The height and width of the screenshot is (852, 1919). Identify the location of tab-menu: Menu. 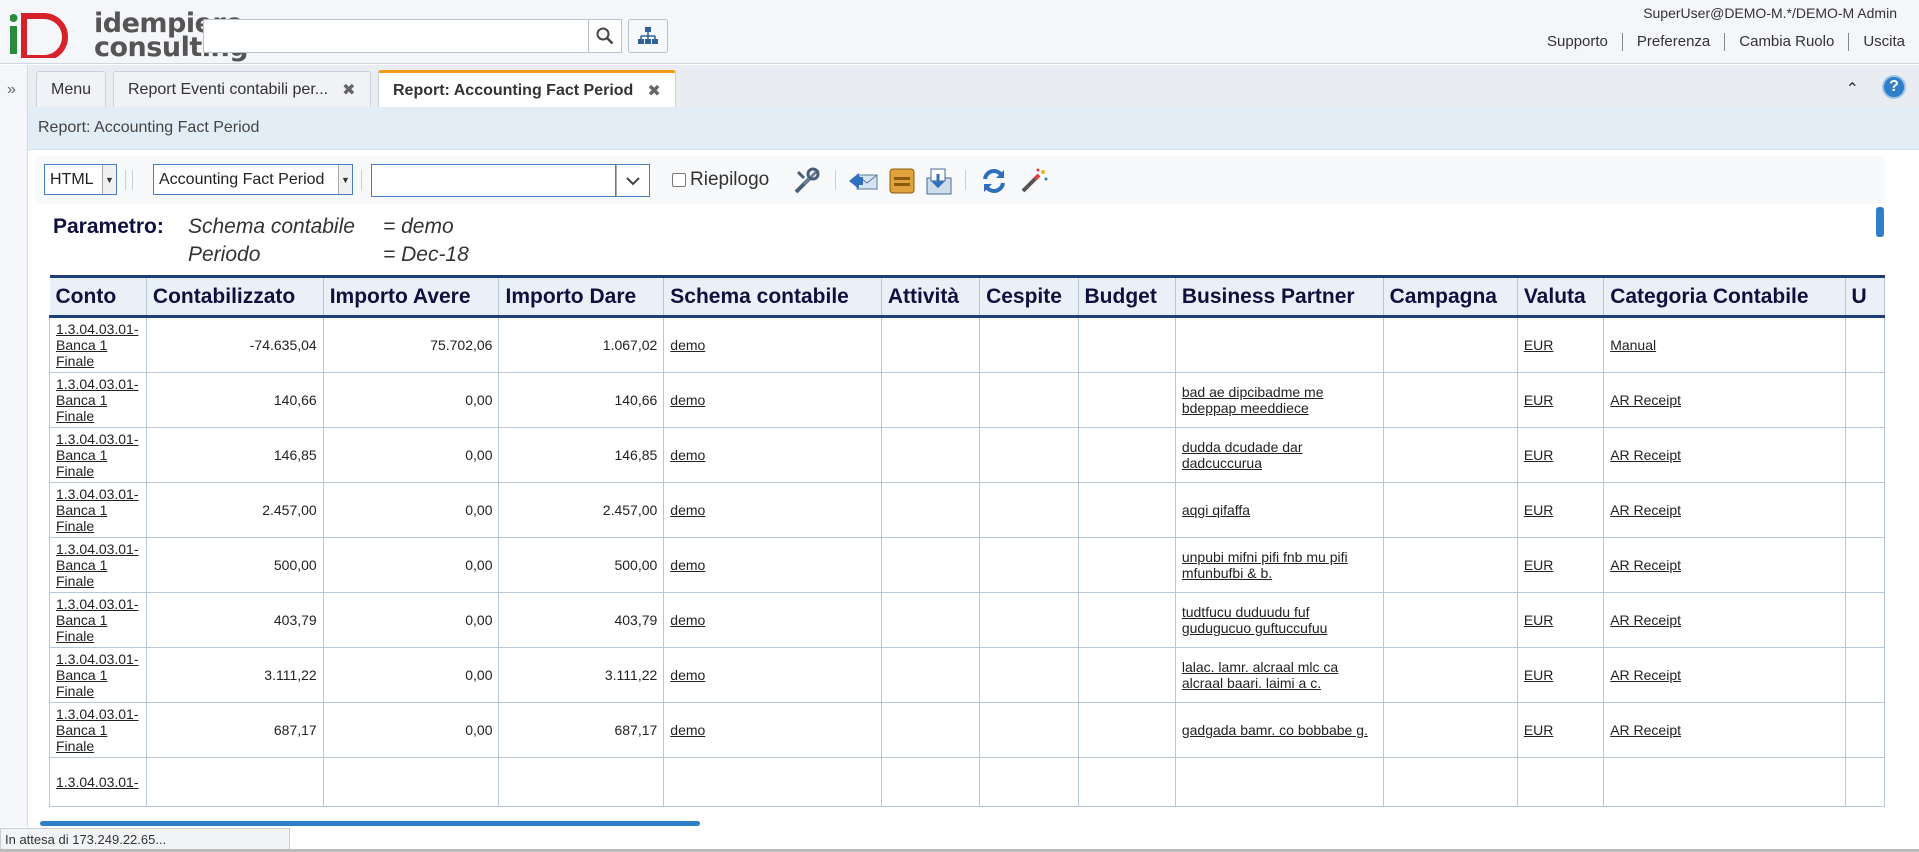
(71, 89).